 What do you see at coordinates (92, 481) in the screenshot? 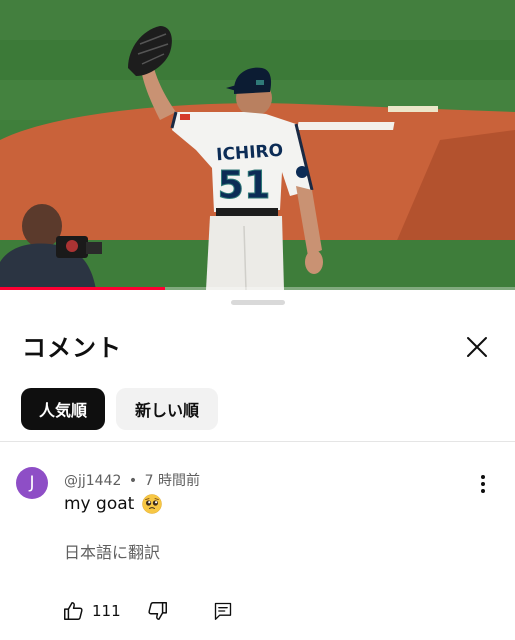
I see `comment-author: @jj1442` at bounding box center [92, 481].